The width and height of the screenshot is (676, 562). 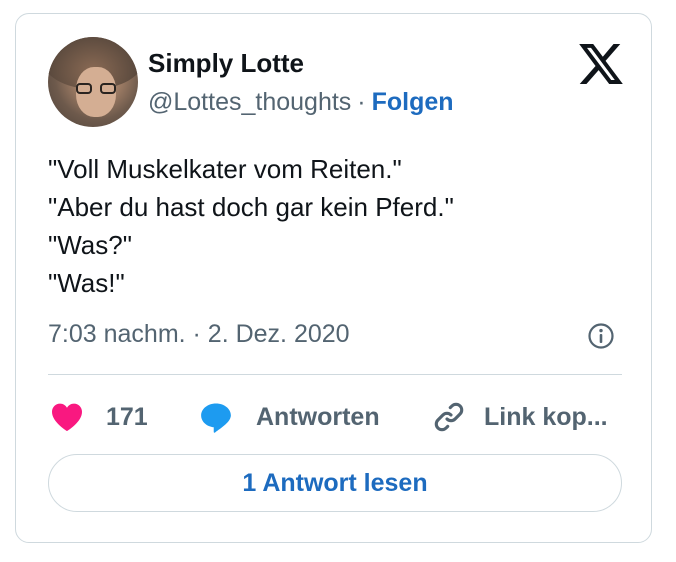 I want to click on author-name: Simply Lotte, so click(x=226, y=63).